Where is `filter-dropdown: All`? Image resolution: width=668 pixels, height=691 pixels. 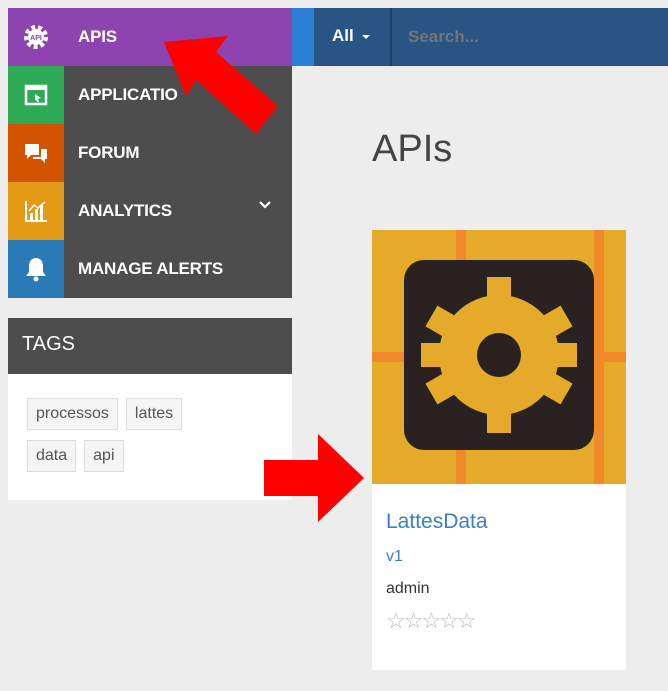 filter-dropdown: All is located at coordinates (351, 36).